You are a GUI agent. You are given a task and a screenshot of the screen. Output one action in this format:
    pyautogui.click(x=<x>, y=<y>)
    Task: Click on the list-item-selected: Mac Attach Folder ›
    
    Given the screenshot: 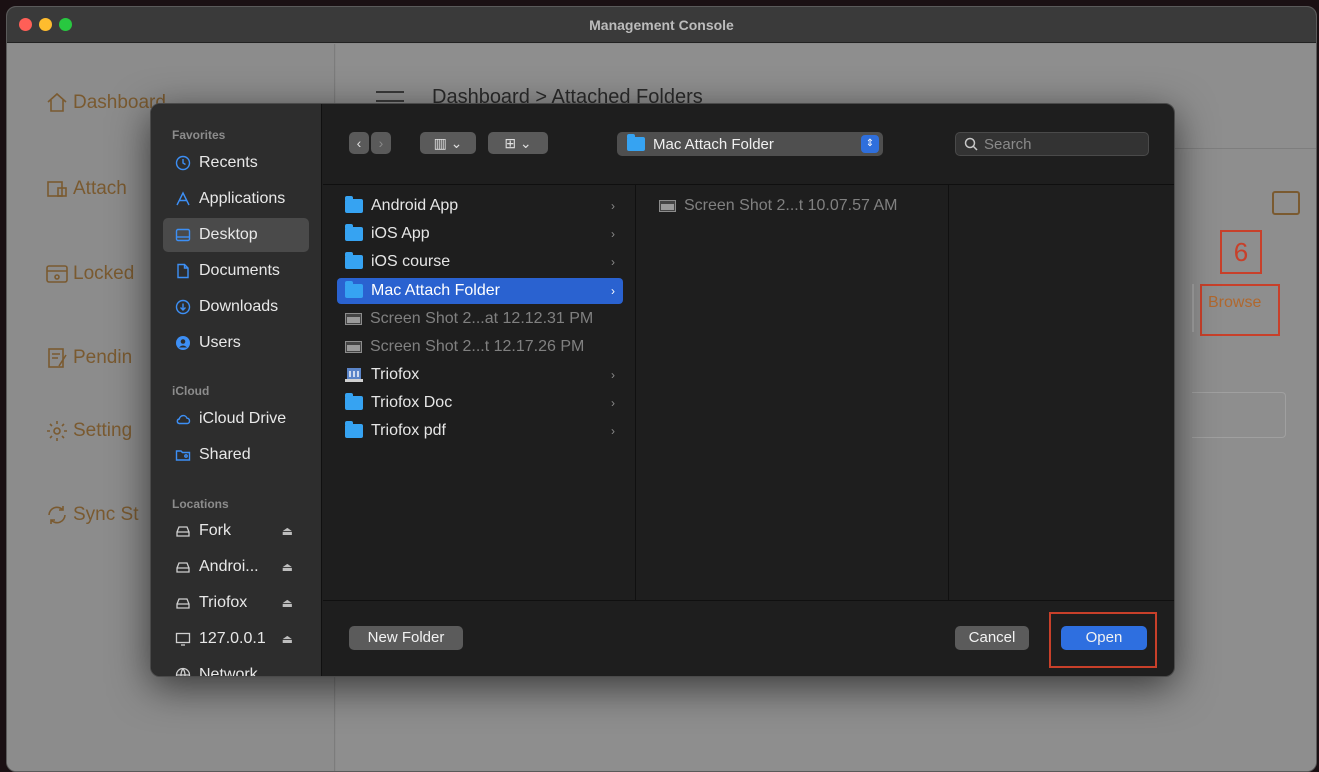 What is the action you would take?
    pyautogui.click(x=480, y=291)
    